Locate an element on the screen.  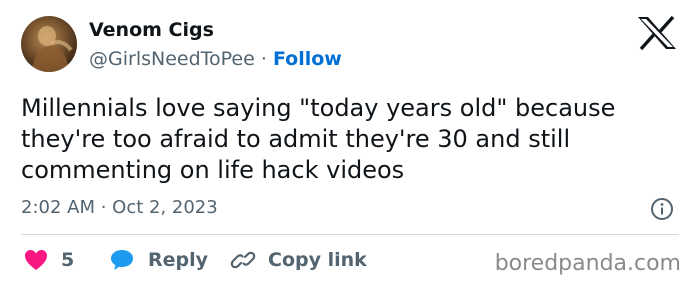
copy-link-button: Copy link is located at coordinates (298, 260).